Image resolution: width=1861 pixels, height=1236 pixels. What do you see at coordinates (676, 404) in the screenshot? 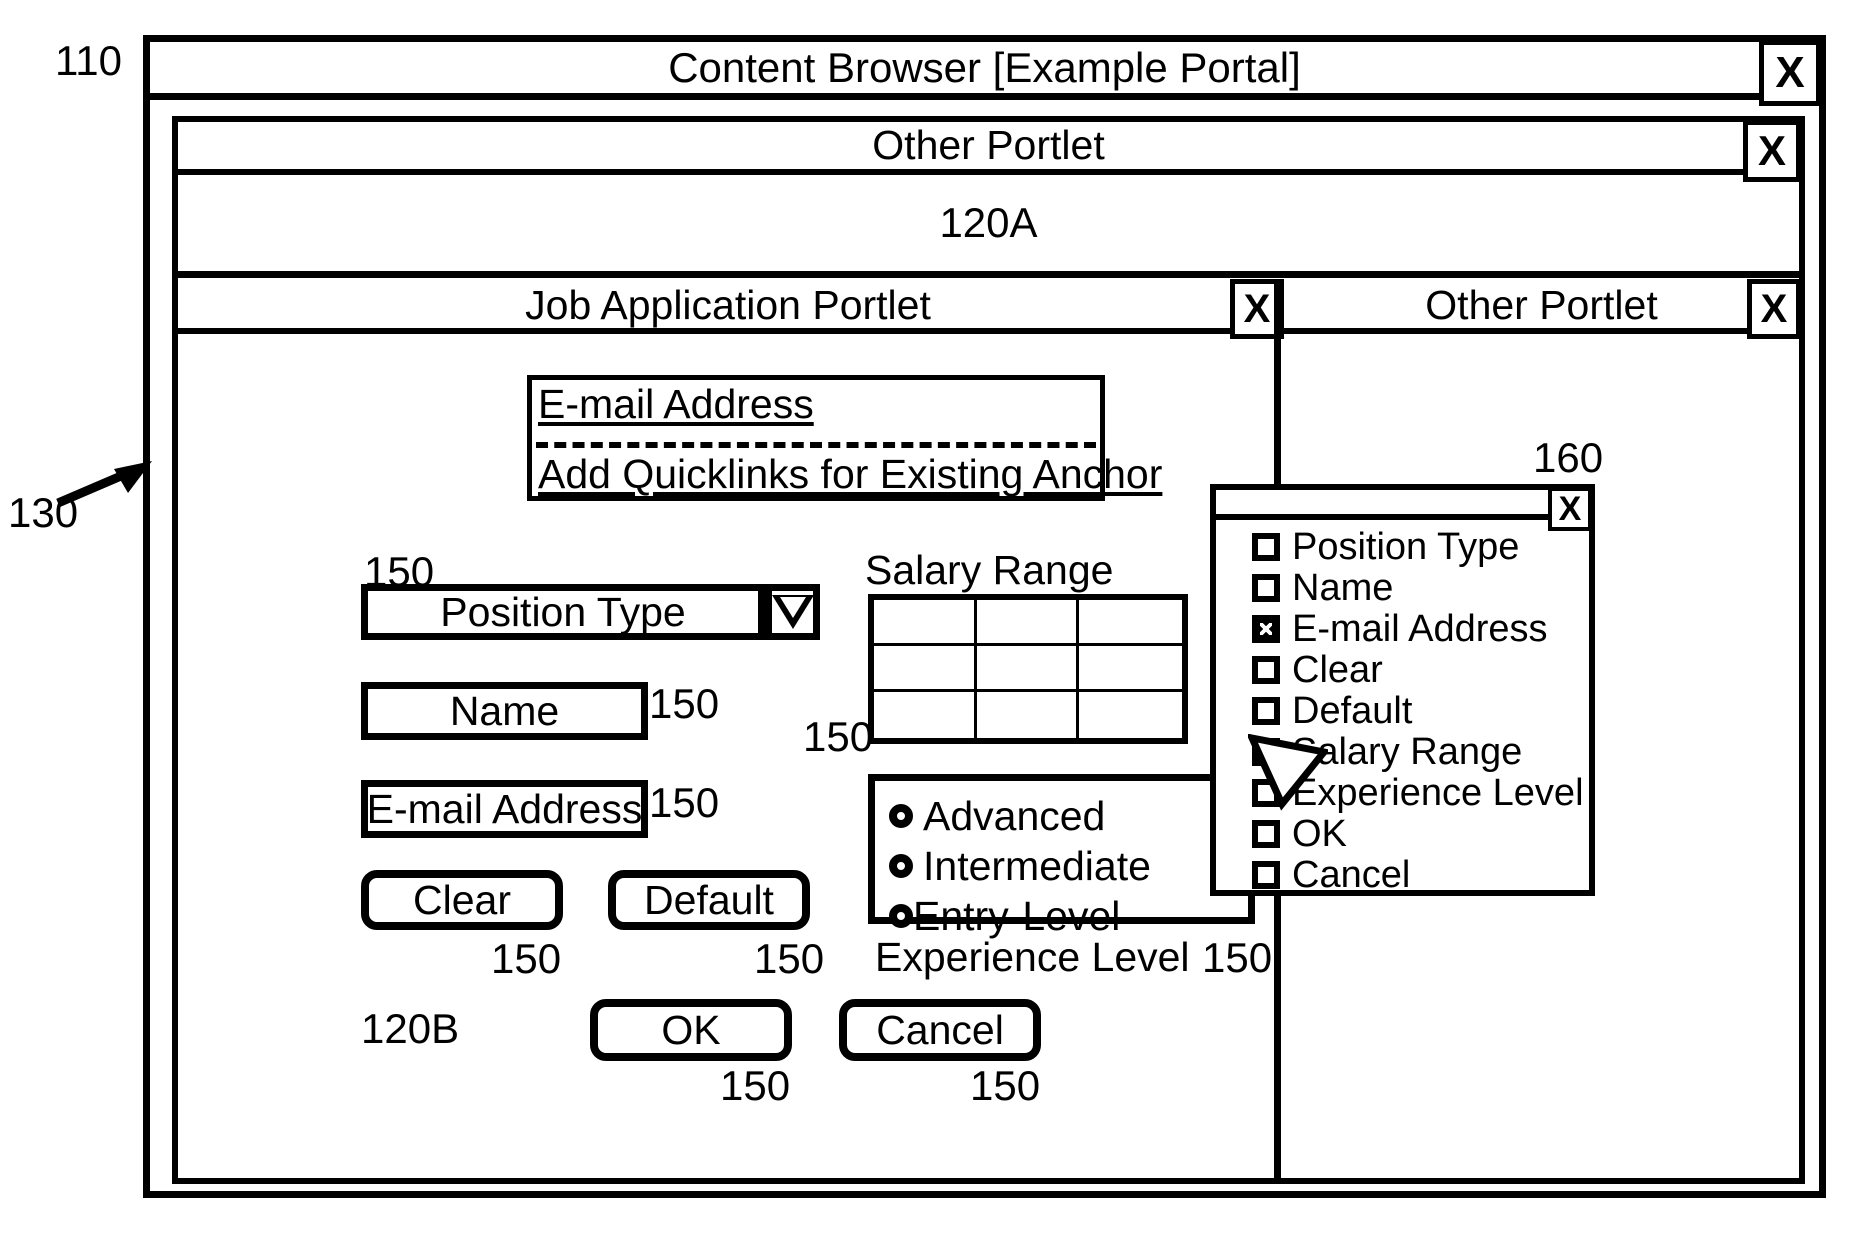
I see `quicklink-email-address-link: E-mail Address` at bounding box center [676, 404].